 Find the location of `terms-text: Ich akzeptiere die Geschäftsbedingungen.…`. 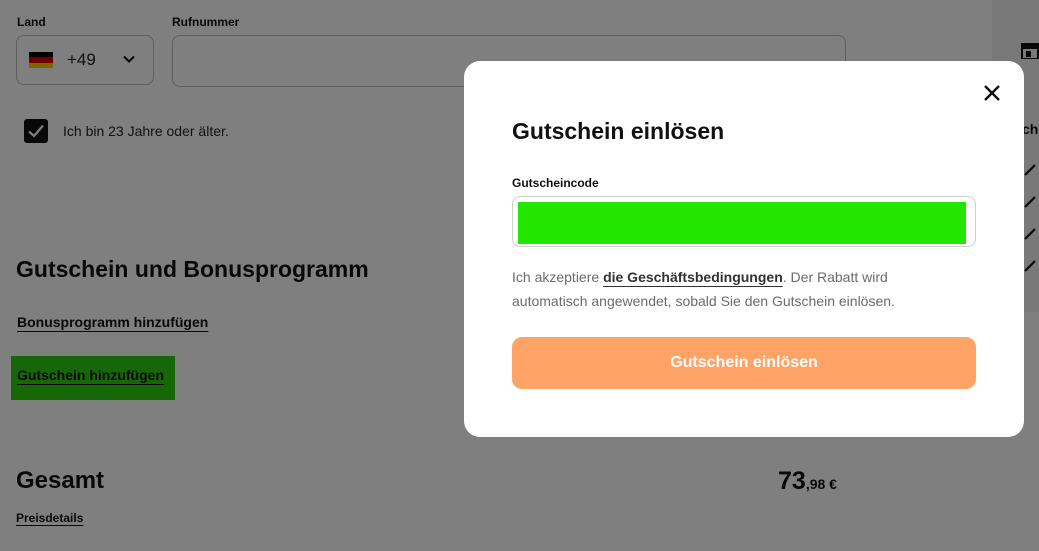

terms-text: Ich akzeptiere die Geschäftsbedingungen.… is located at coordinates (732, 289).